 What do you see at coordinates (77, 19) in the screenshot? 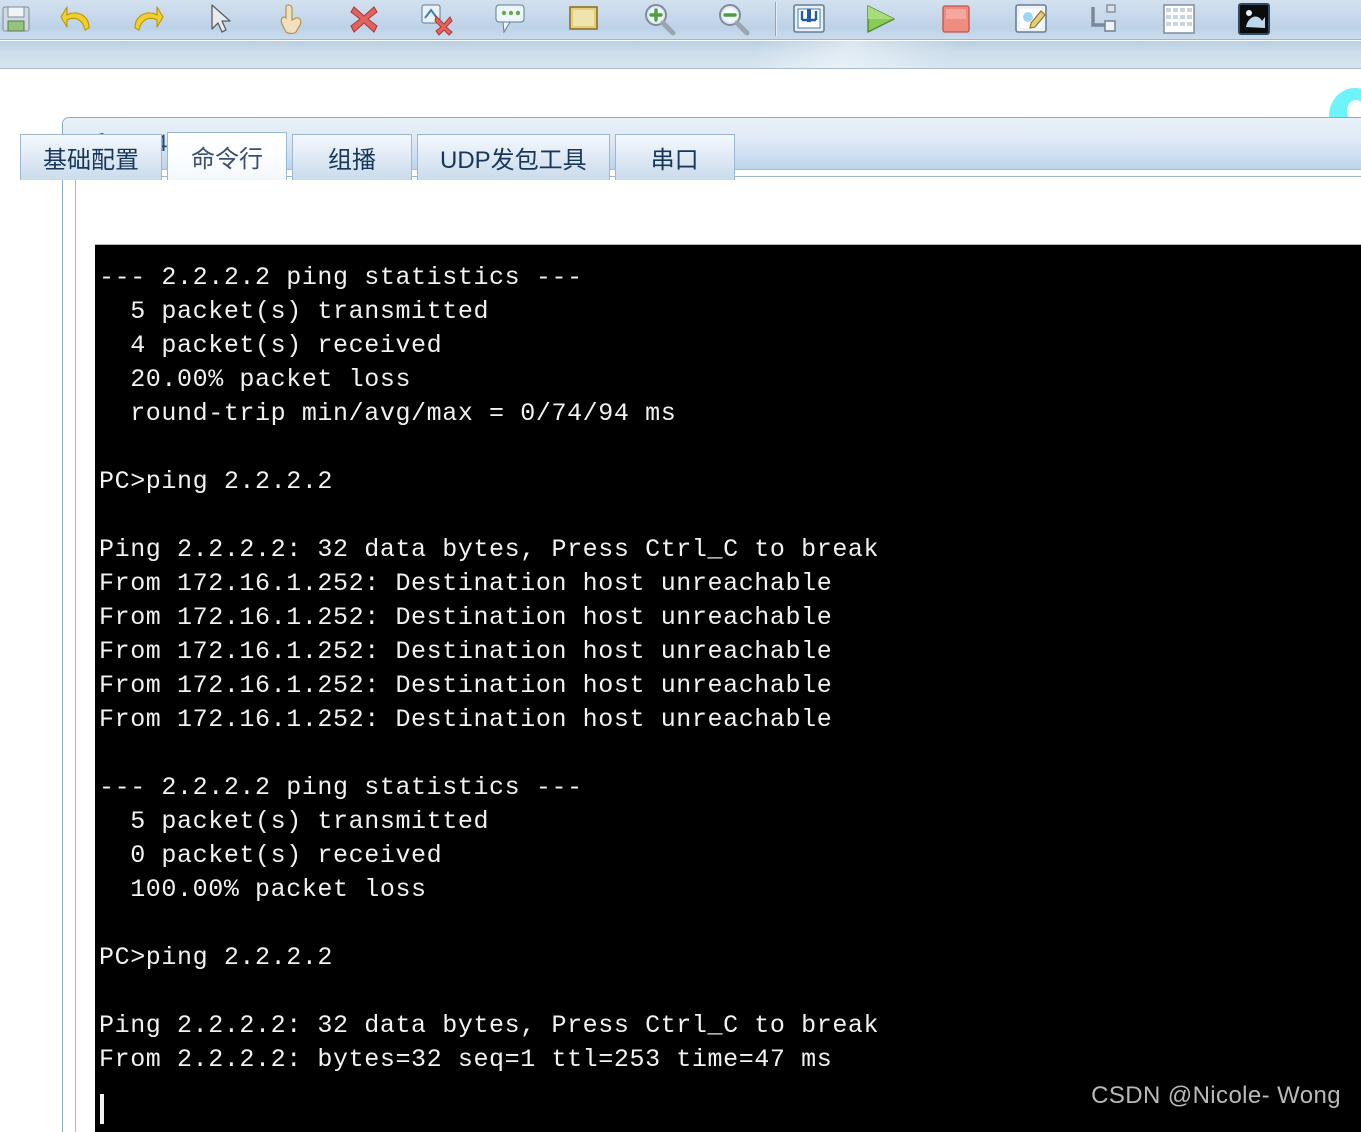
I see `undo-icon` at bounding box center [77, 19].